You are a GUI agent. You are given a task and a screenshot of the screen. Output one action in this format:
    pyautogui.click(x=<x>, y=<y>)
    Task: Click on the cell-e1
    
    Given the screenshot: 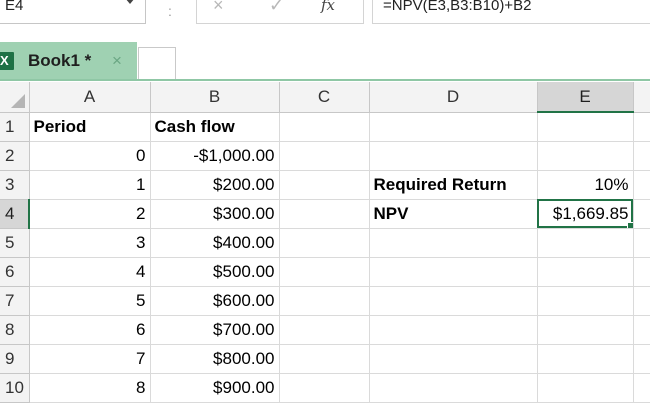 What is the action you would take?
    pyautogui.click(x=585, y=127)
    